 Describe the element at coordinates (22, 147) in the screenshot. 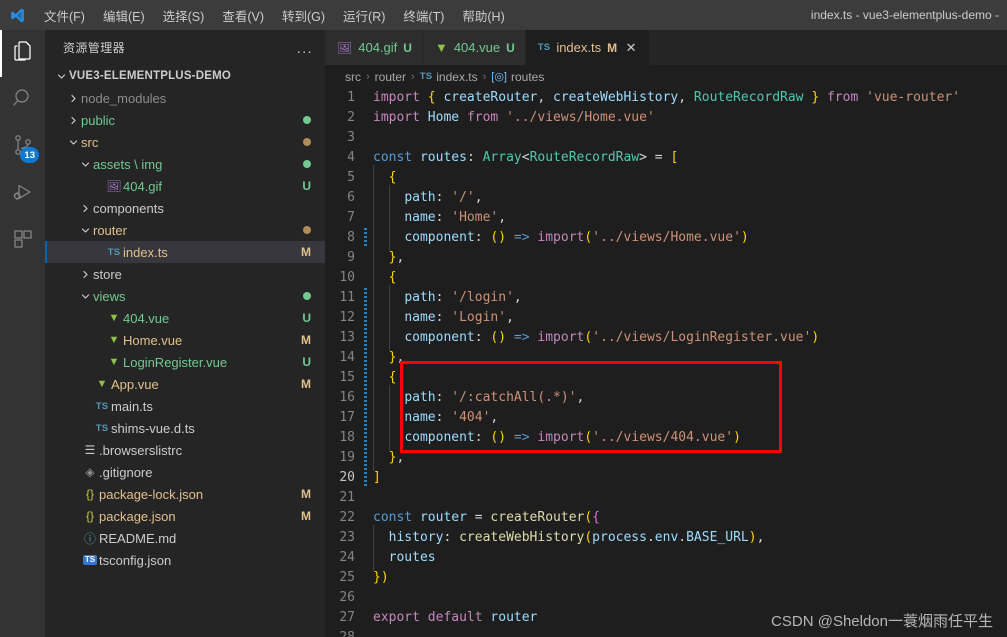

I see `activity-item-source-control: 13` at that location.